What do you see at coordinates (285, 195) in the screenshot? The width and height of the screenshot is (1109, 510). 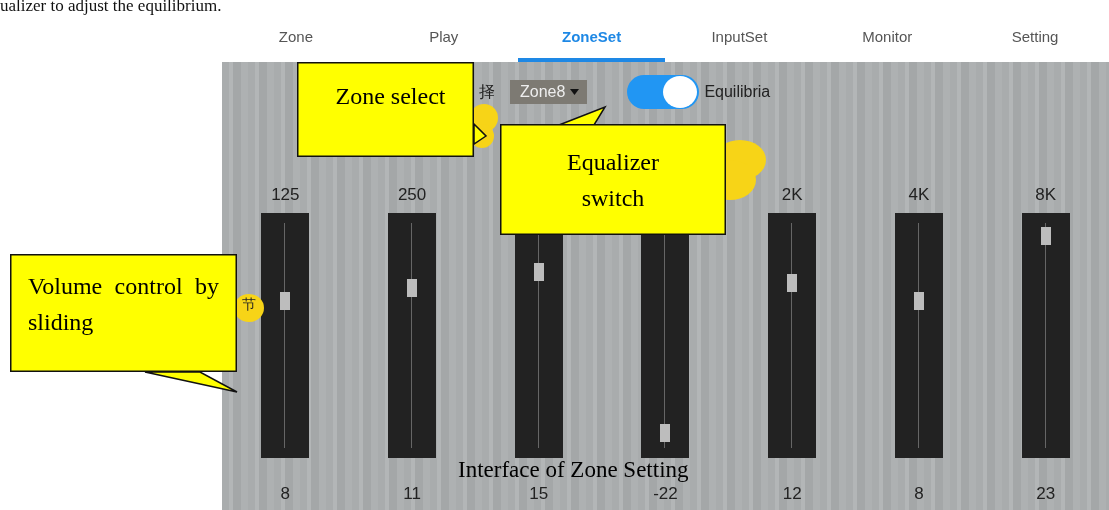 I see `band-frequency: 125` at bounding box center [285, 195].